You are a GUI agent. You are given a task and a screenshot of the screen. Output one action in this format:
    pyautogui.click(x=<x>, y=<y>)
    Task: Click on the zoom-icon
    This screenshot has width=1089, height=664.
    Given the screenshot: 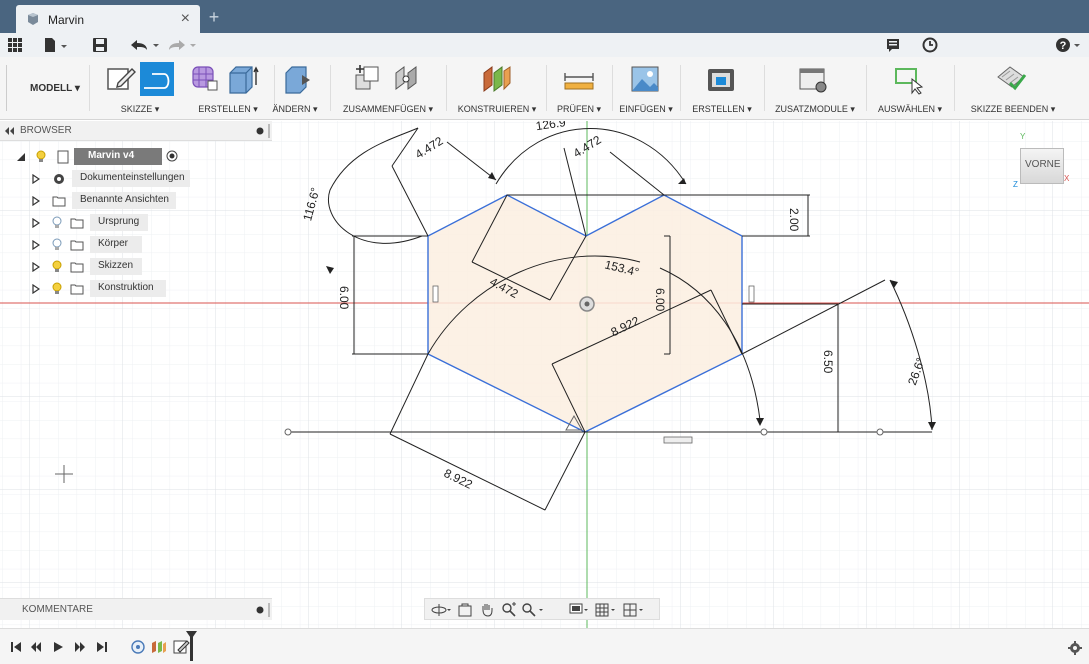 What is the action you would take?
    pyautogui.click(x=509, y=610)
    